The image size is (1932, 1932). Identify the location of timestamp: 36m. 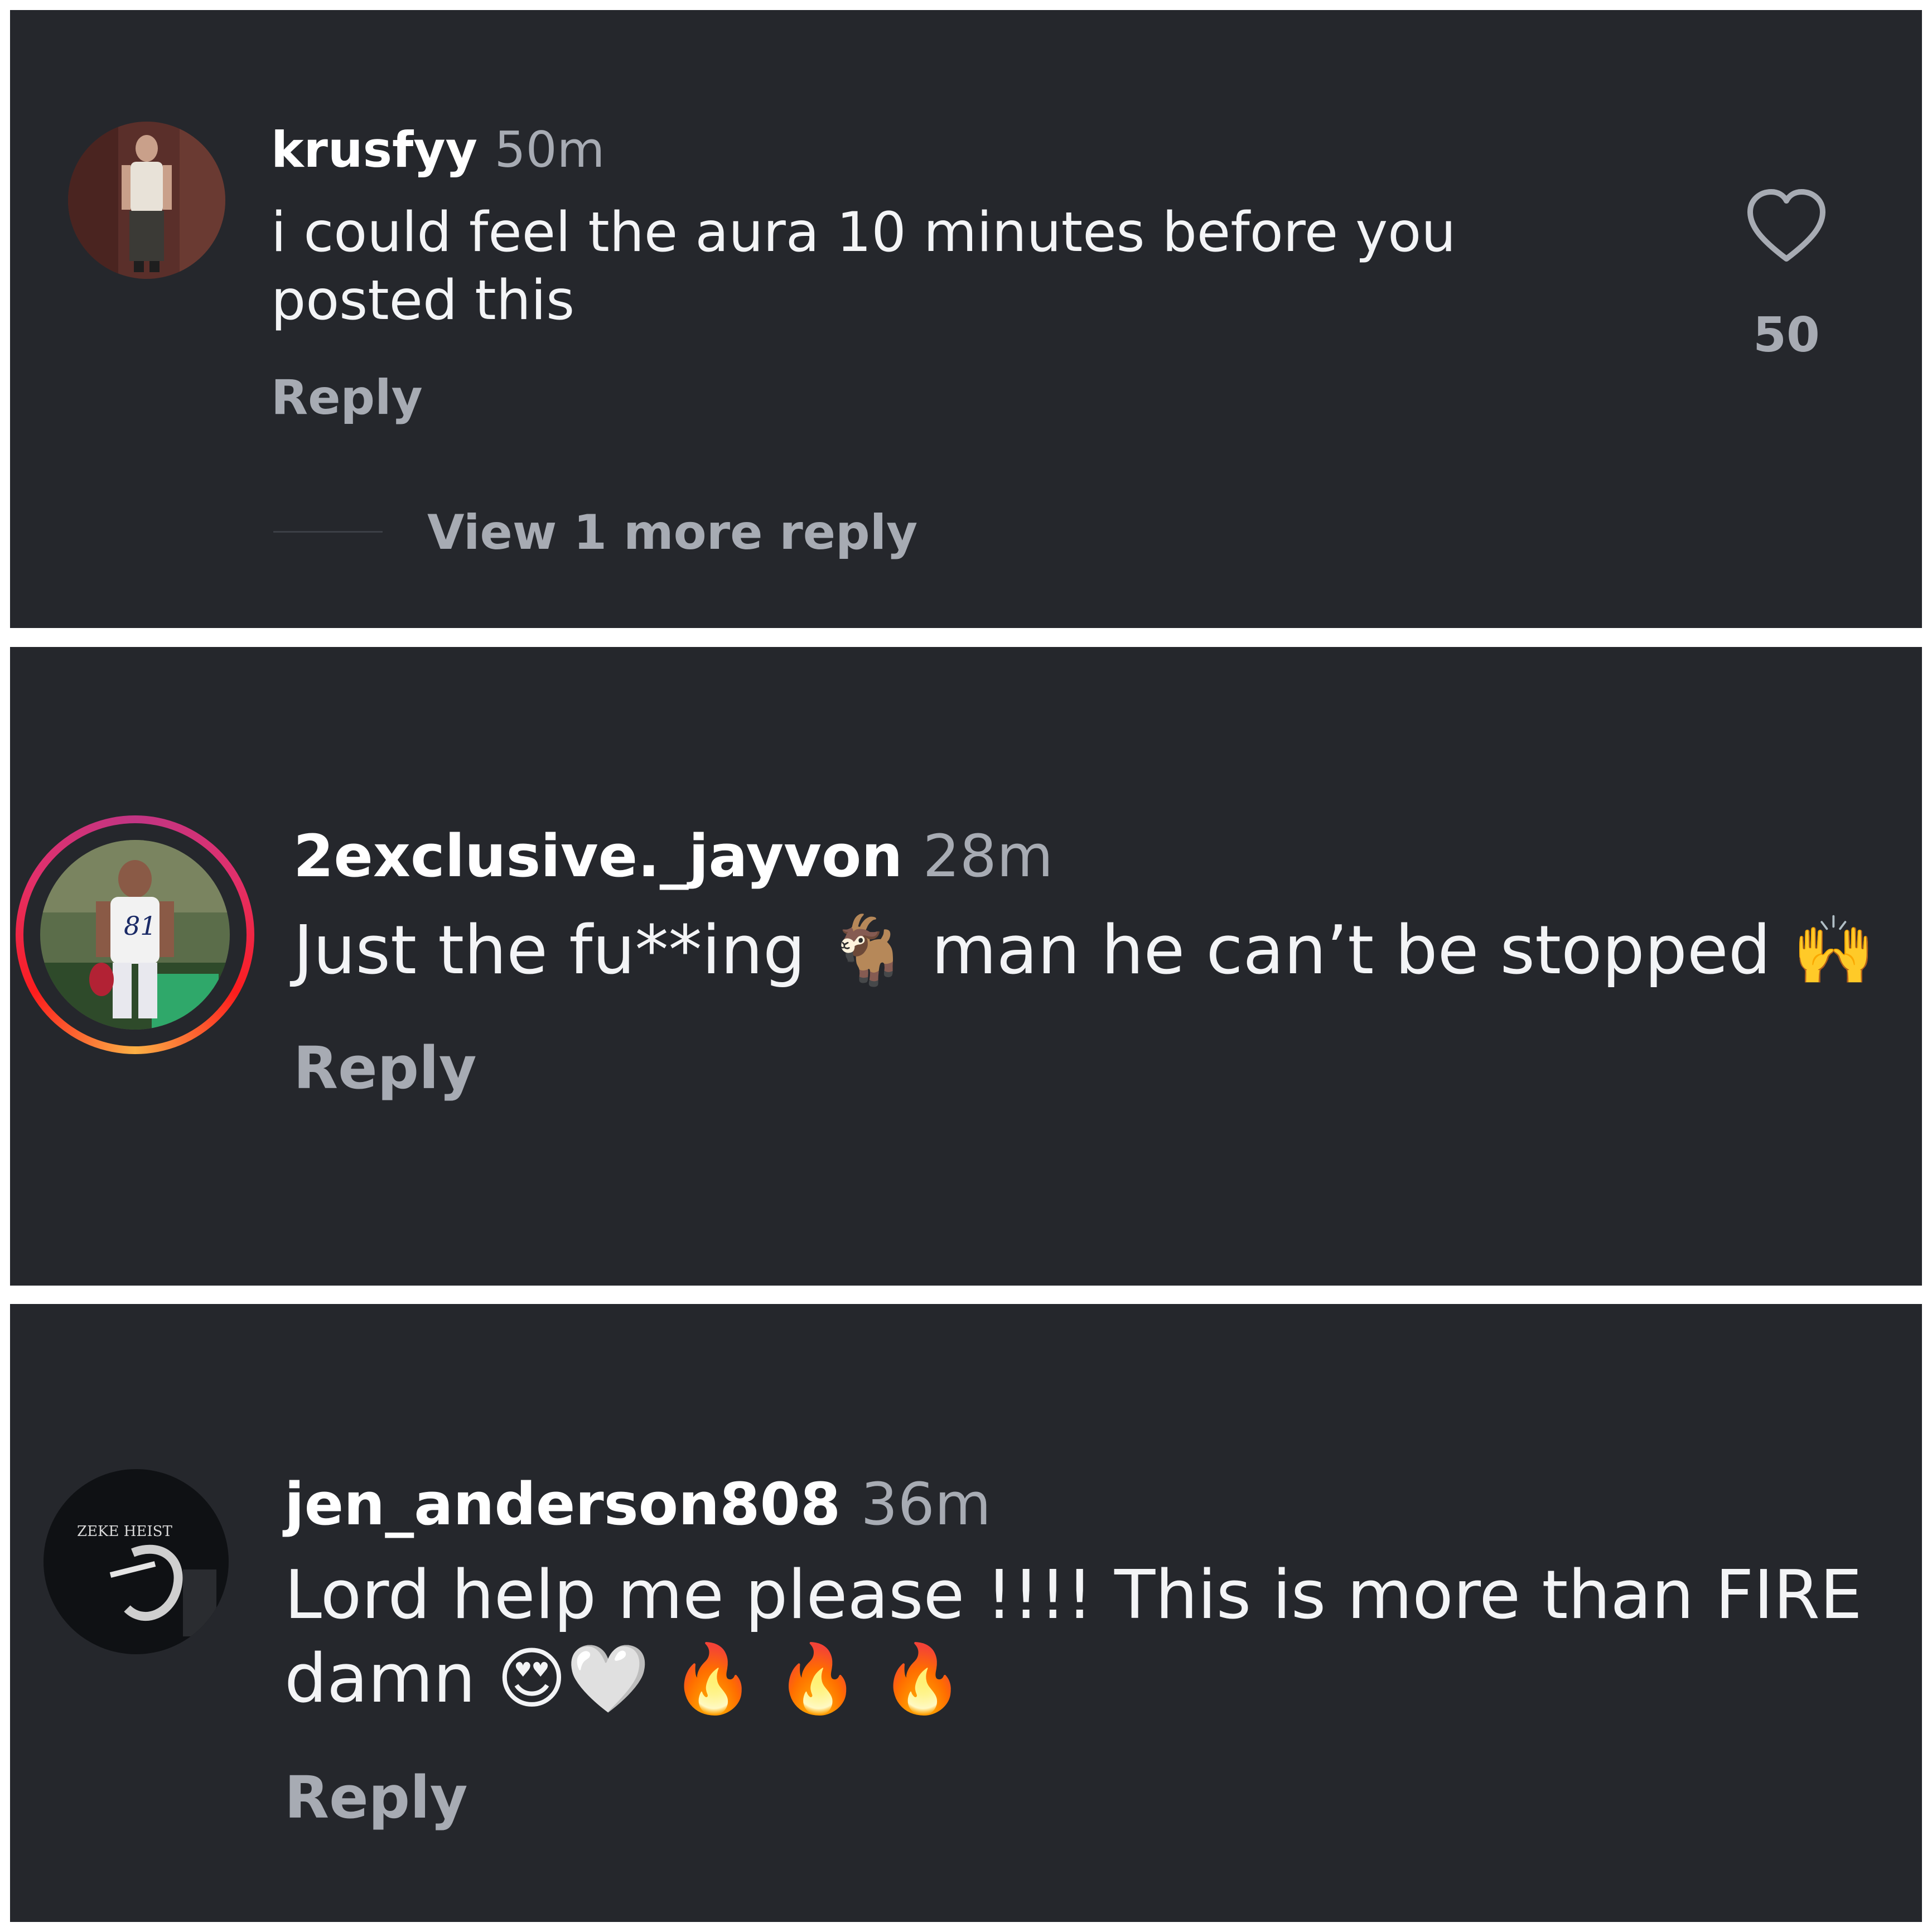
(926, 1504).